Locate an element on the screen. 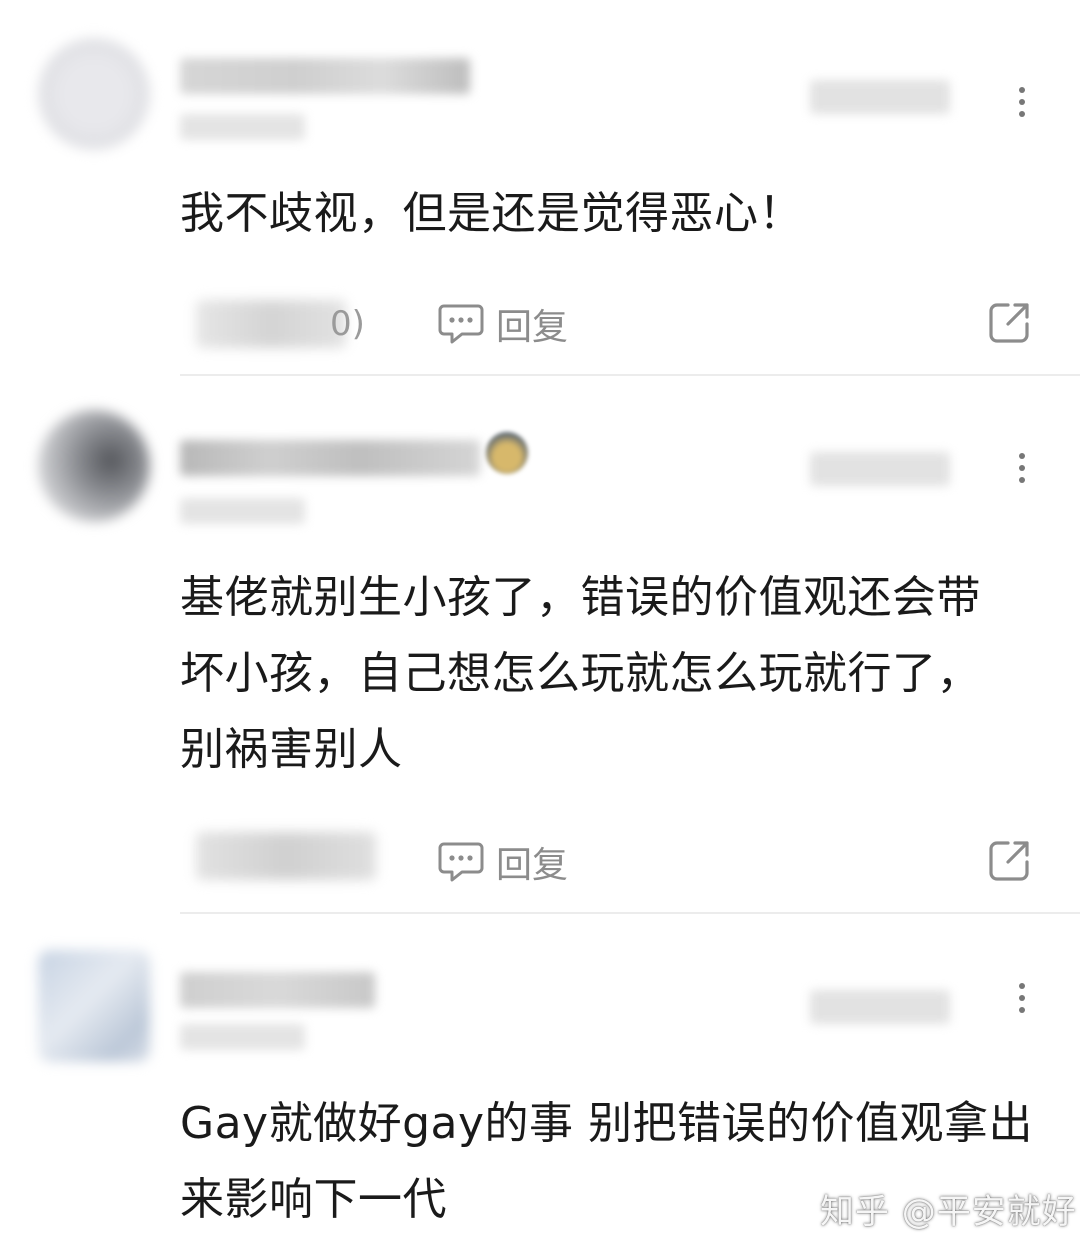 The image size is (1080, 1252). like-count: 0) is located at coordinates (347, 324).